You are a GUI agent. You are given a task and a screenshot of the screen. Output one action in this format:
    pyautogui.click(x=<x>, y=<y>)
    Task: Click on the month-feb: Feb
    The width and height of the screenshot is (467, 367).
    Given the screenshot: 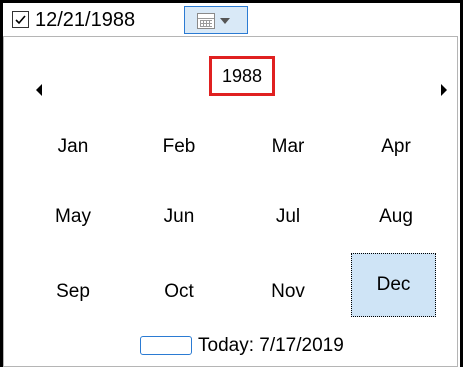 What is the action you would take?
    pyautogui.click(x=179, y=147)
    